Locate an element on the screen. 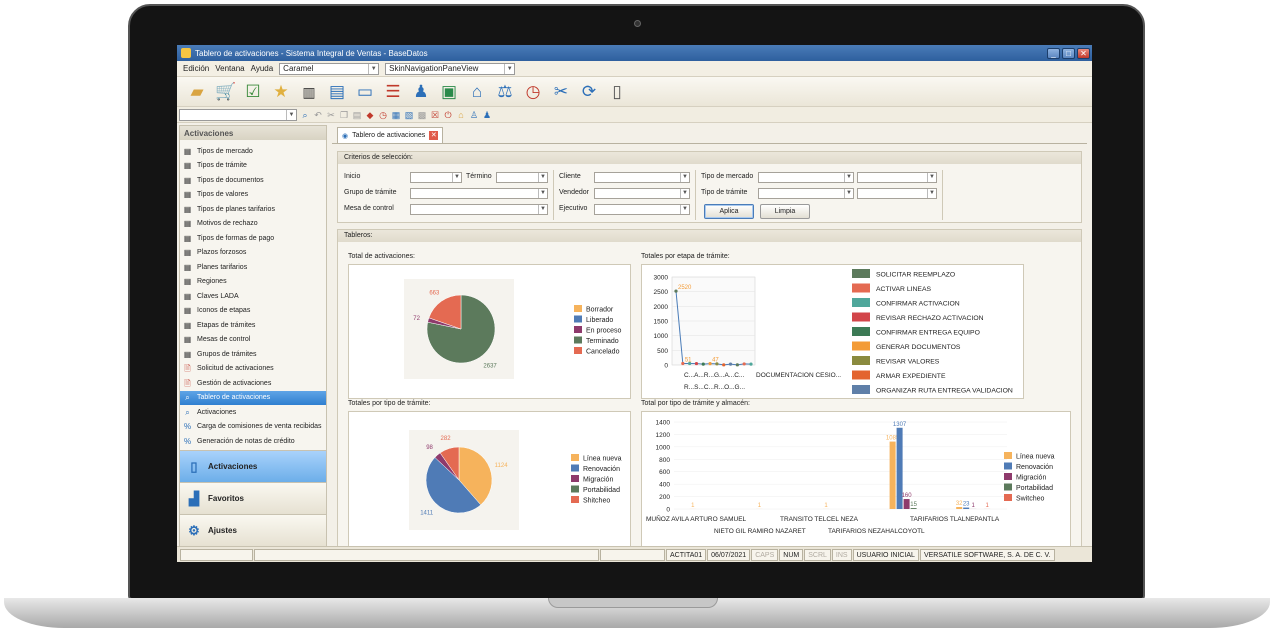 The image size is (1275, 636). status-spacer is located at coordinates (632, 554).